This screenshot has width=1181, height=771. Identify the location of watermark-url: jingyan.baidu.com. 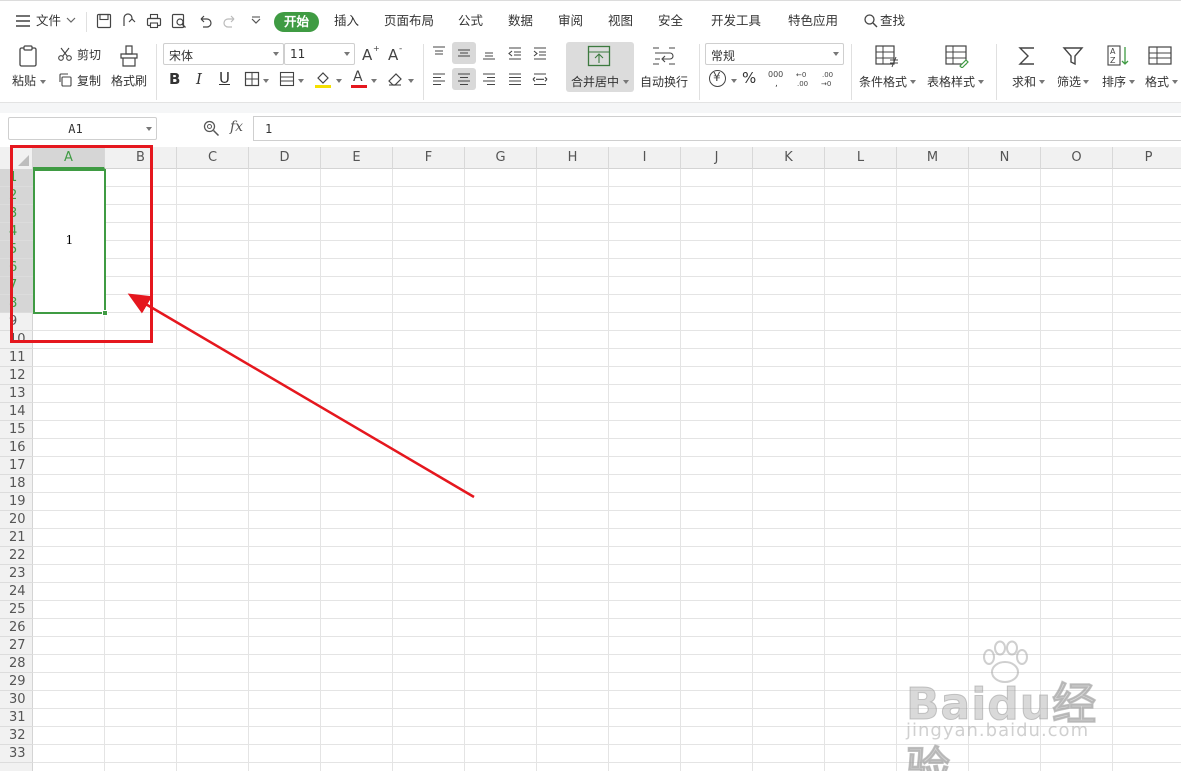
(998, 730).